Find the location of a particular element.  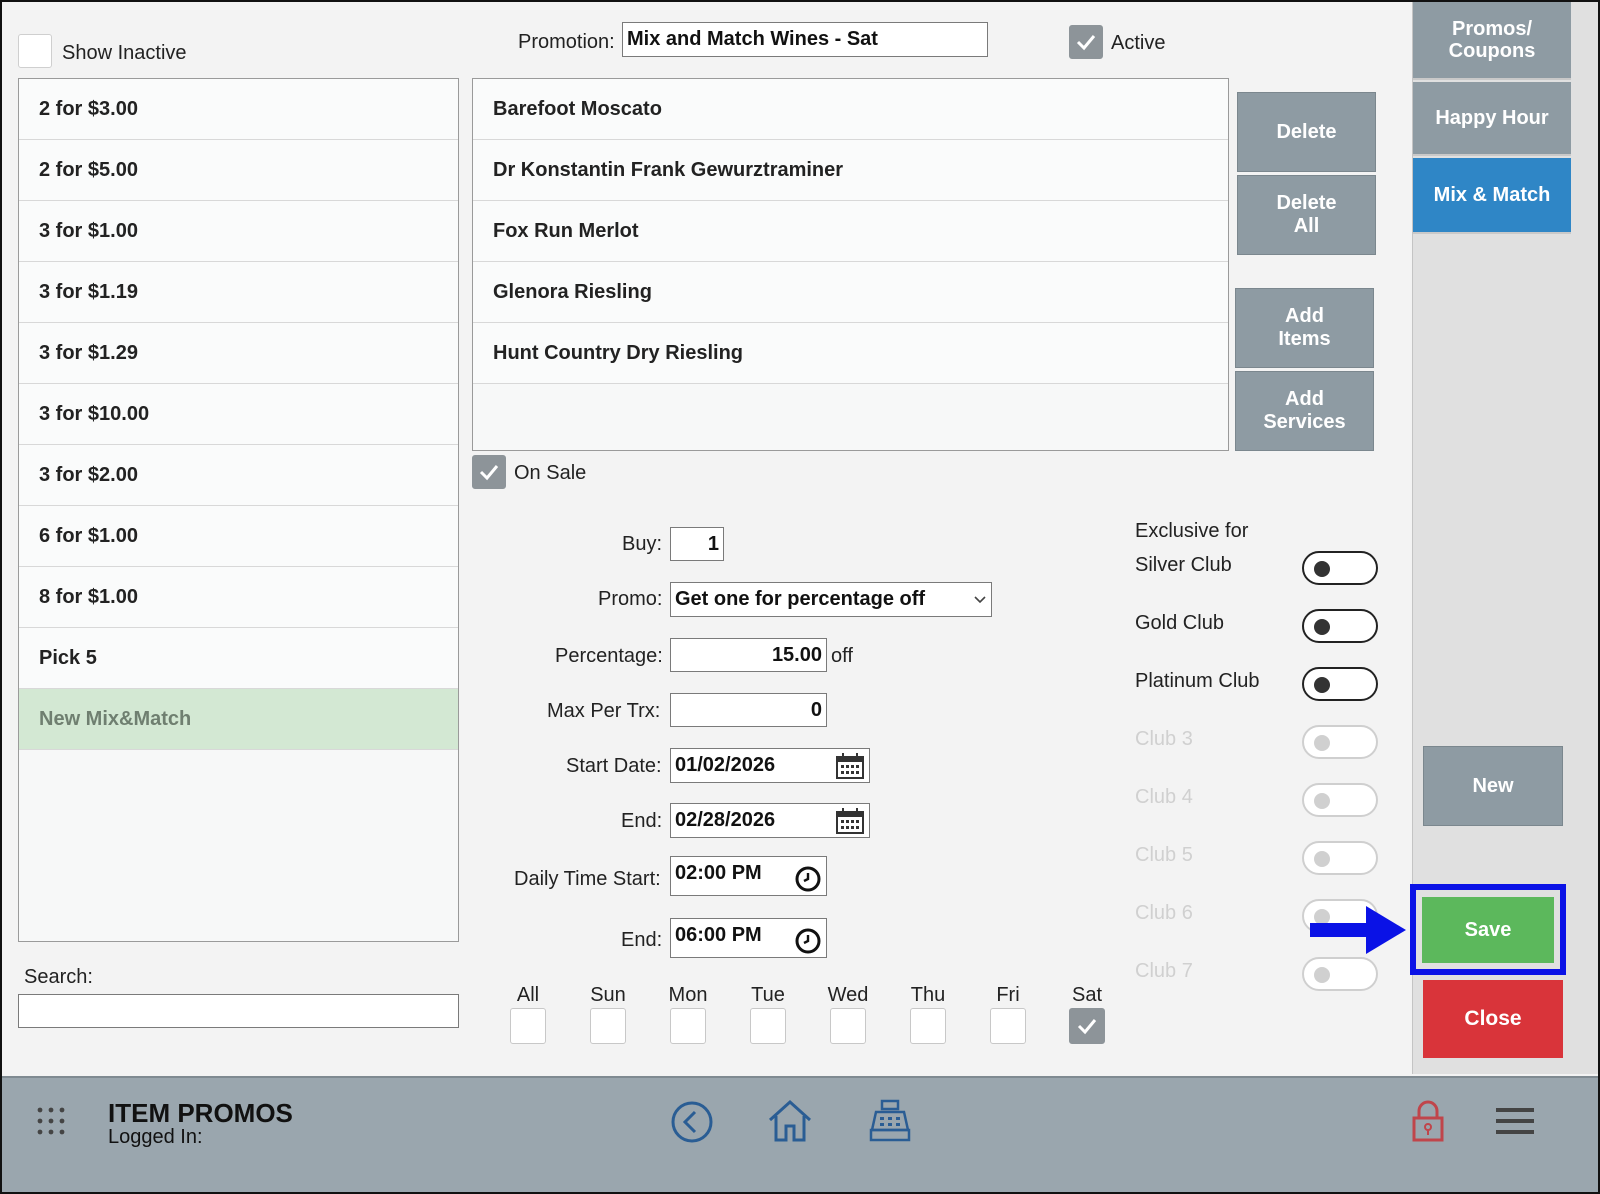

day-label-all: All is located at coordinates (528, 995).